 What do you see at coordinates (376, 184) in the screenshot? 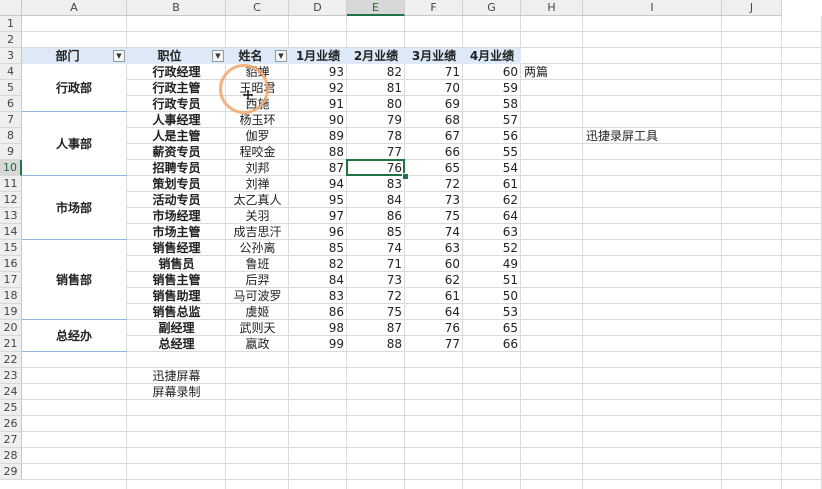
I see `month-value-cell: 83` at bounding box center [376, 184].